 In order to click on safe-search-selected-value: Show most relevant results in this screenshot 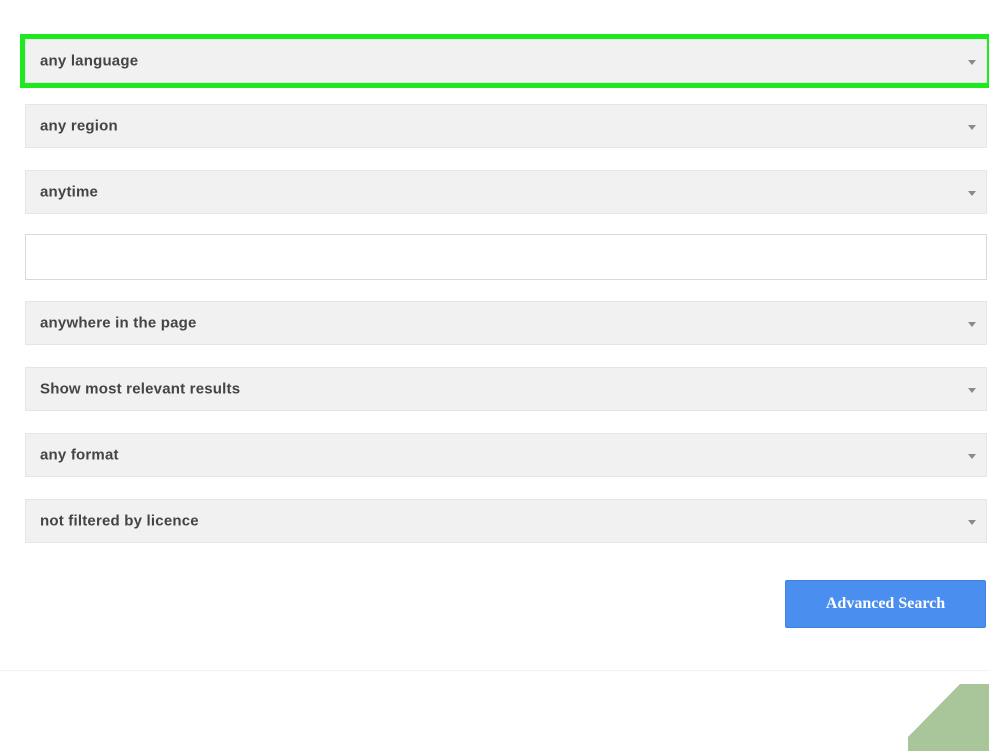, I will do `click(140, 389)`.